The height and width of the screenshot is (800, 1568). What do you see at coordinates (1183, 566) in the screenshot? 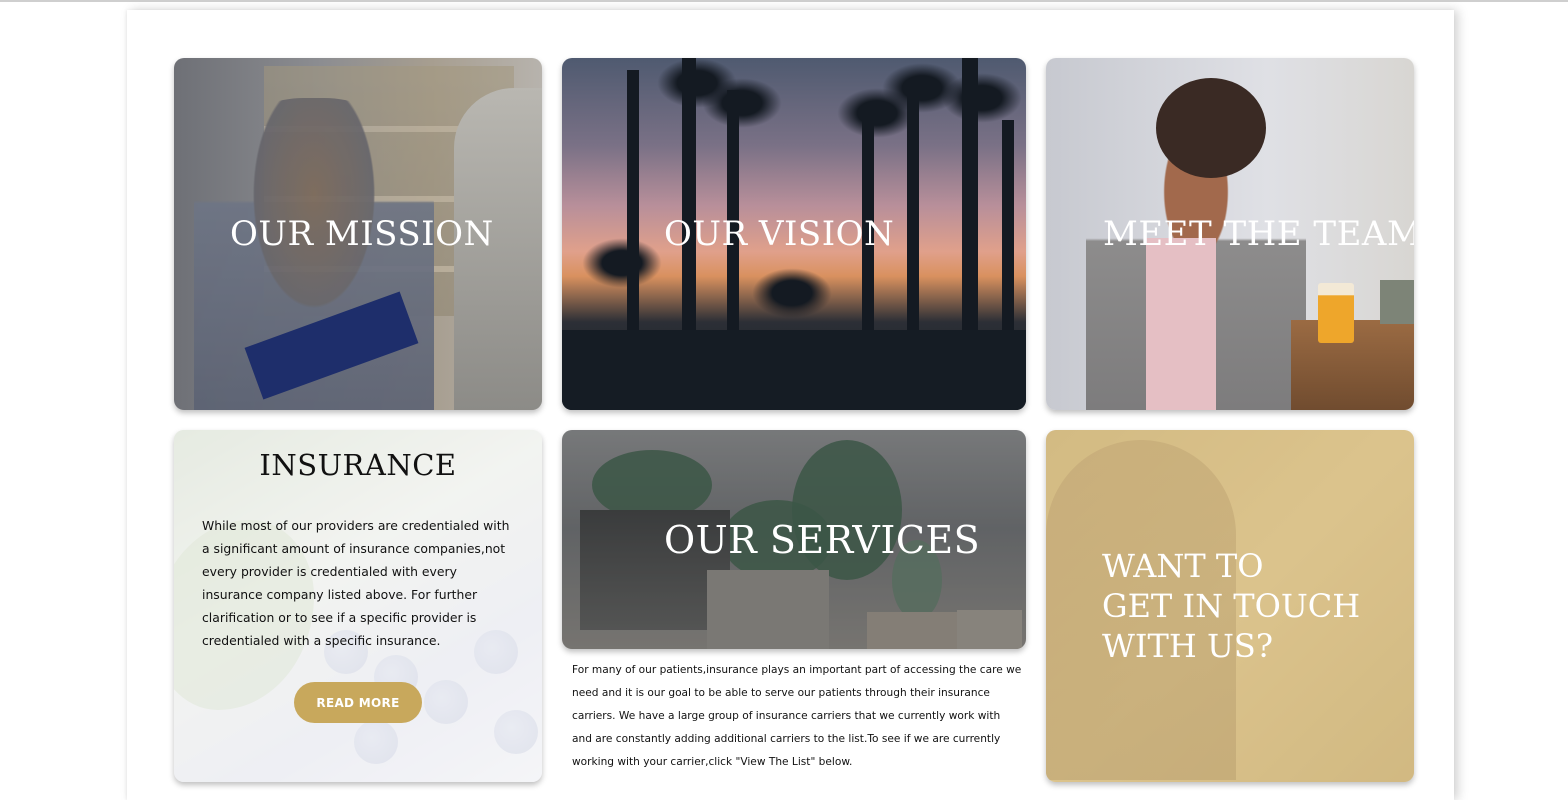
I see `contact-title-line: WANT TO` at bounding box center [1183, 566].